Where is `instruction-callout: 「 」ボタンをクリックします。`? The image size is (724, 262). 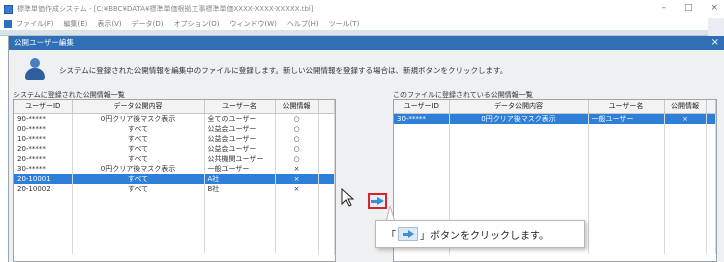
instruction-callout: 「 」ボタンをクリックします。 is located at coordinates (480, 234).